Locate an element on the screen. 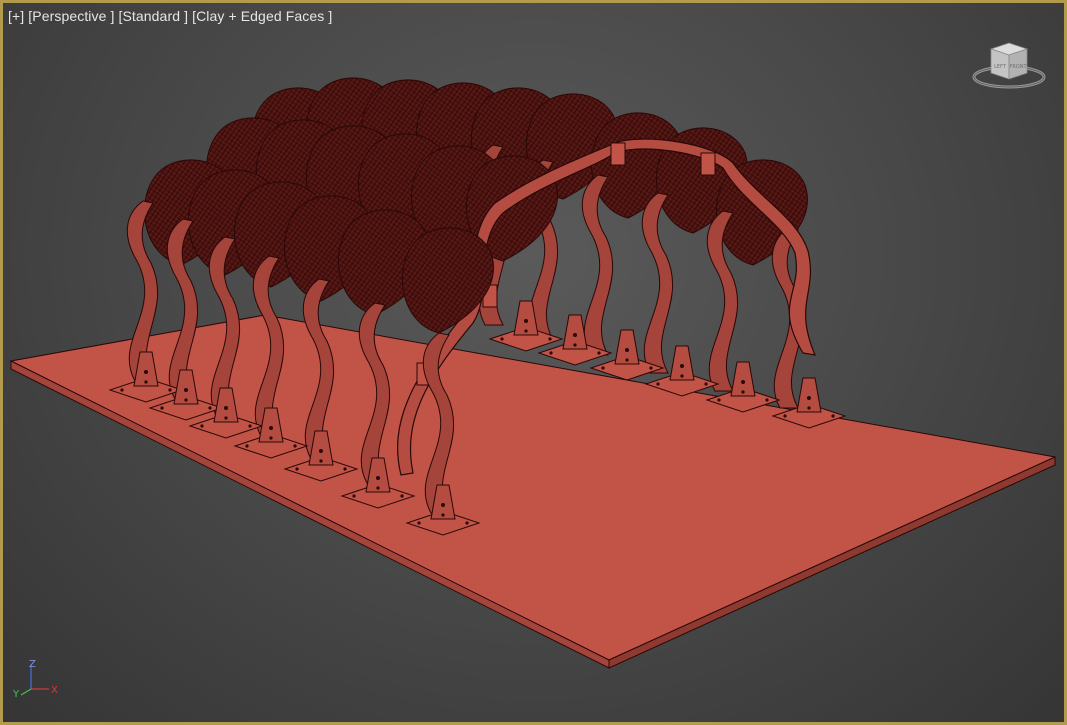  axis-gizmo-icon: Z Y X is located at coordinates (35, 679).